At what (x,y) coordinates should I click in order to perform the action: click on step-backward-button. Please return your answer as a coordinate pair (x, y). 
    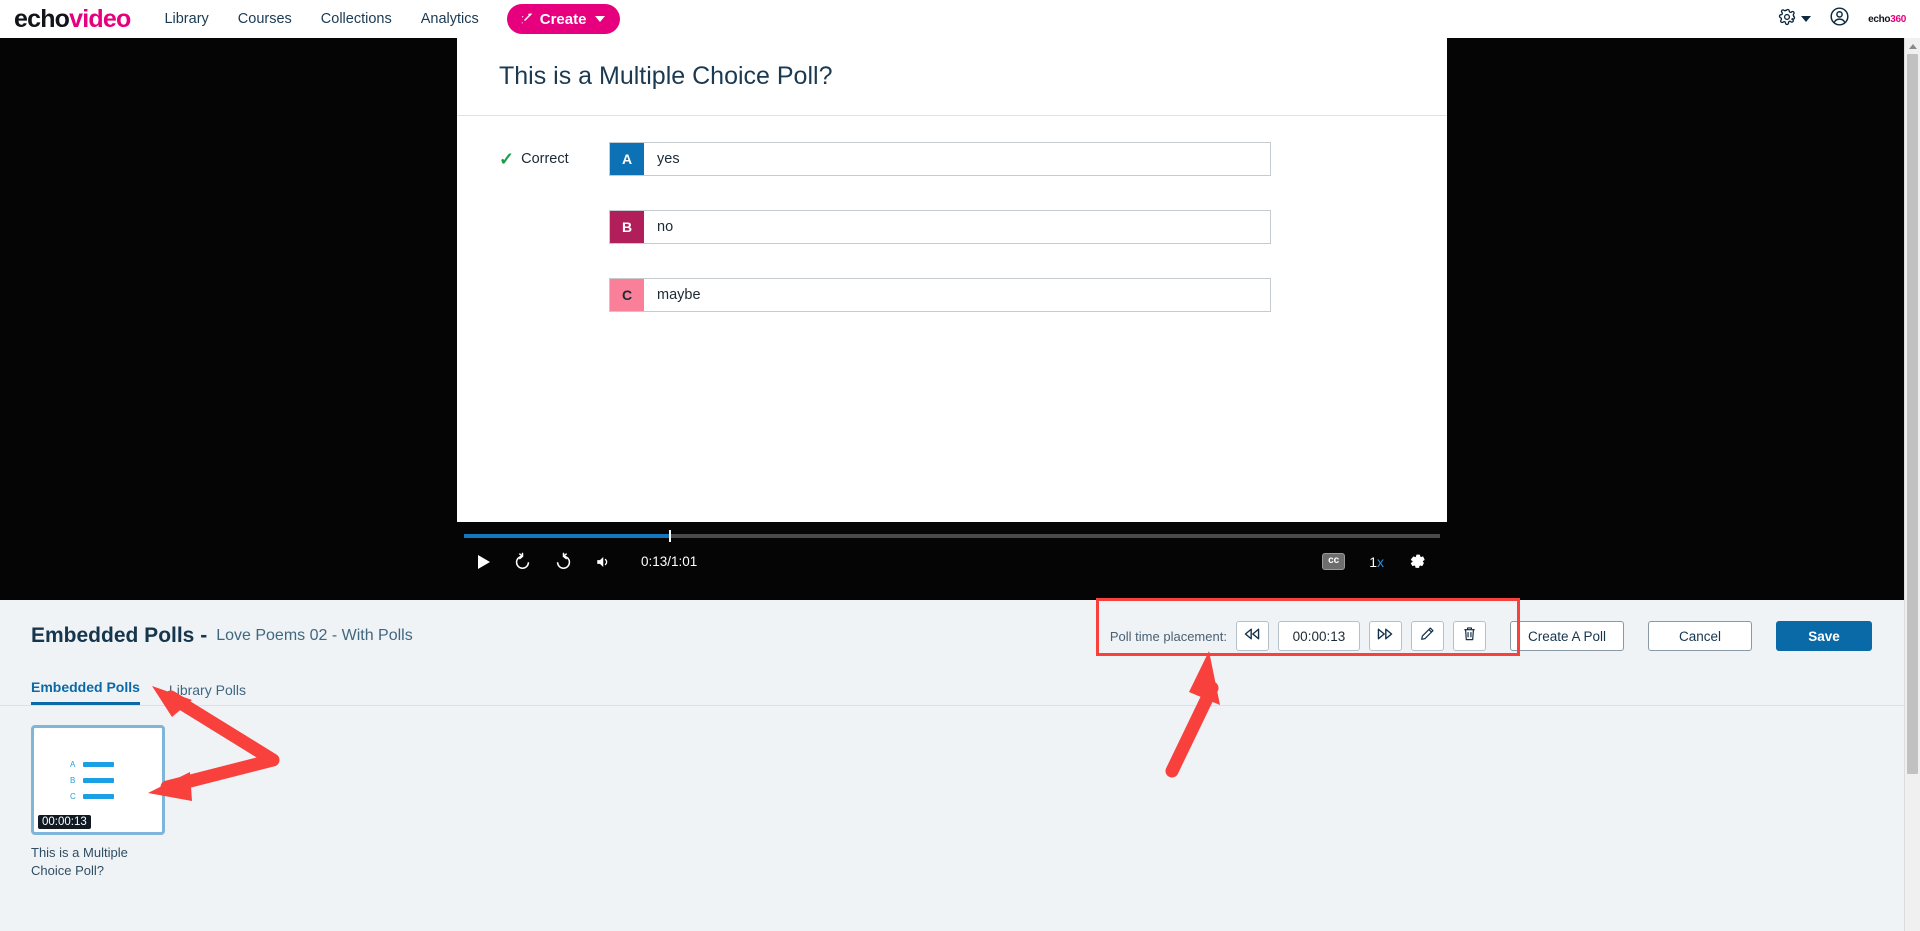
    Looking at the image, I should click on (1252, 636).